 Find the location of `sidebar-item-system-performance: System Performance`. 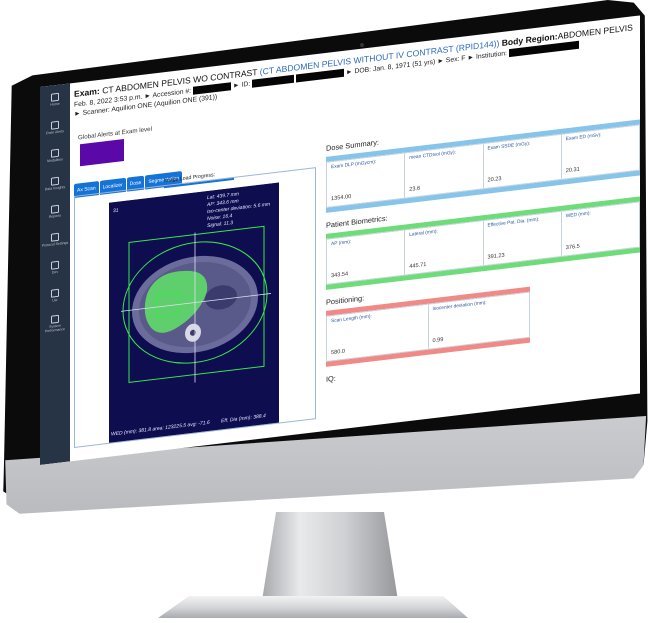

sidebar-item-system-performance: System Performance is located at coordinates (55, 323).